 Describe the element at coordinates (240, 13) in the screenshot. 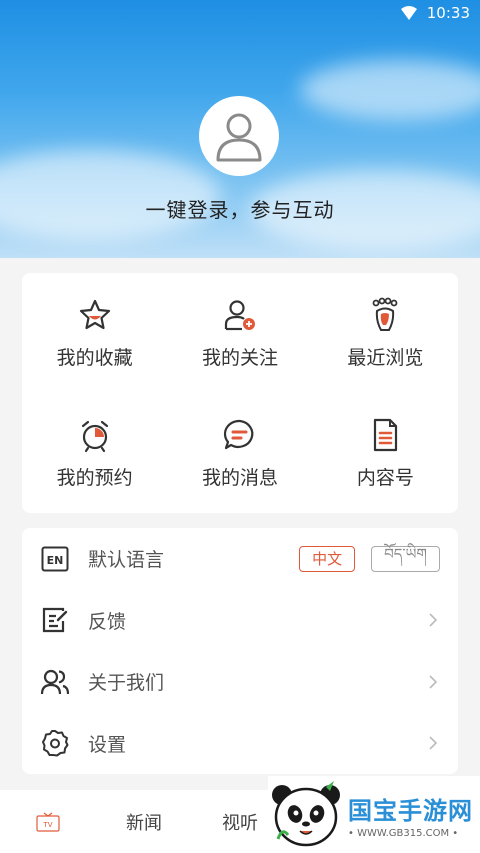

I see `status-bar: 10:33` at that location.